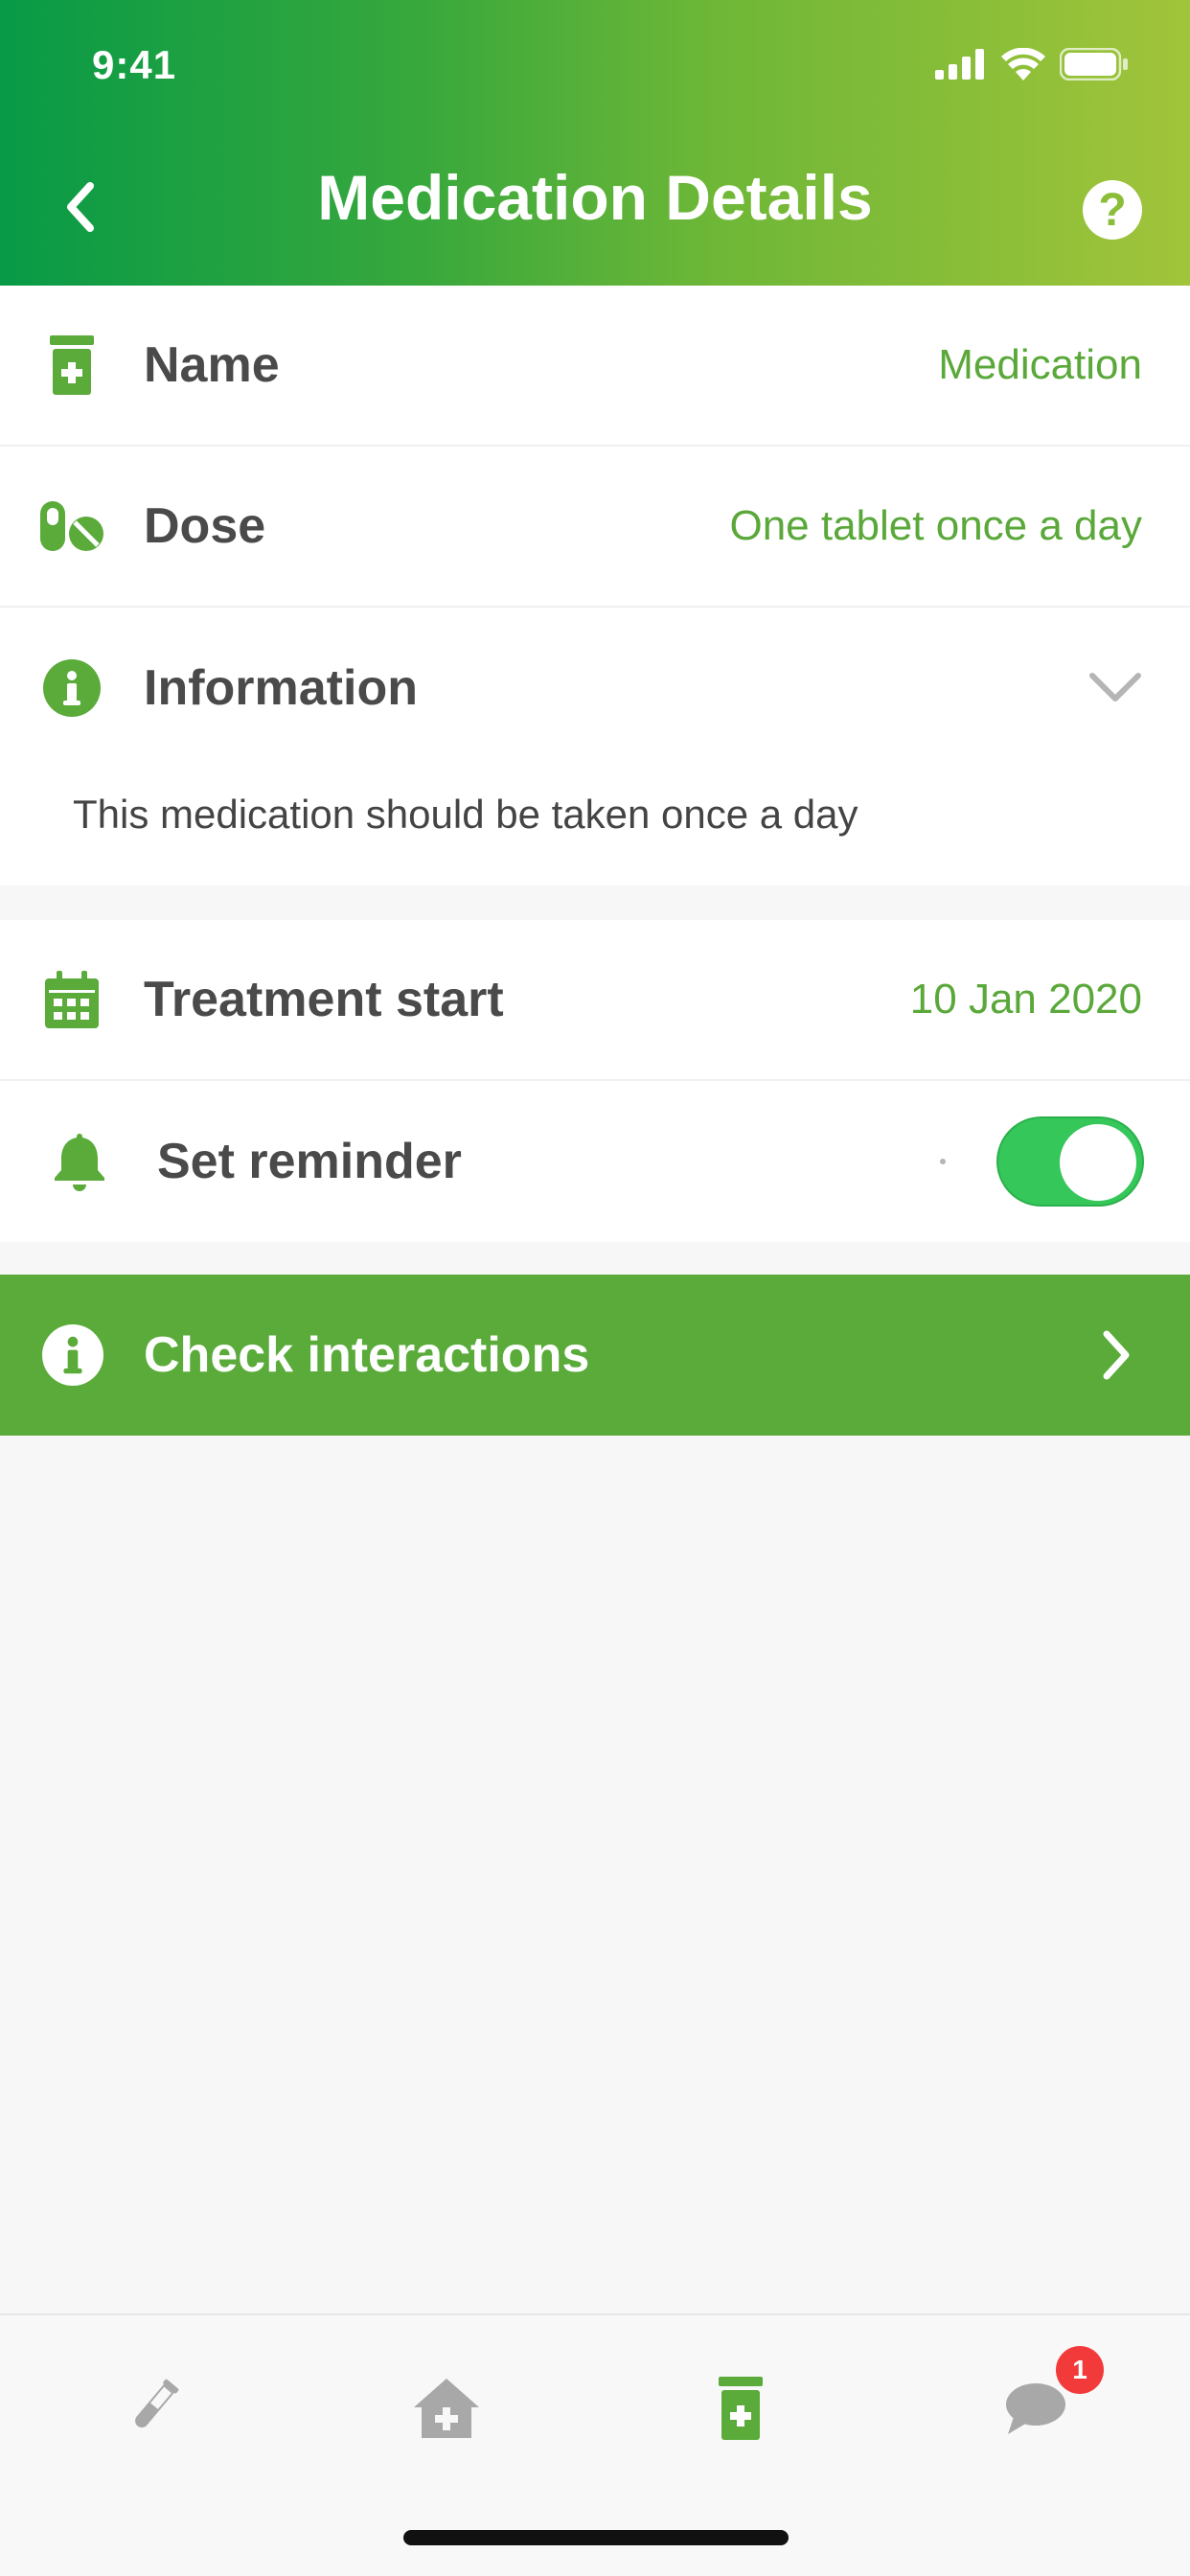  Describe the element at coordinates (595, 688) in the screenshot. I see `information-header: Information` at that location.